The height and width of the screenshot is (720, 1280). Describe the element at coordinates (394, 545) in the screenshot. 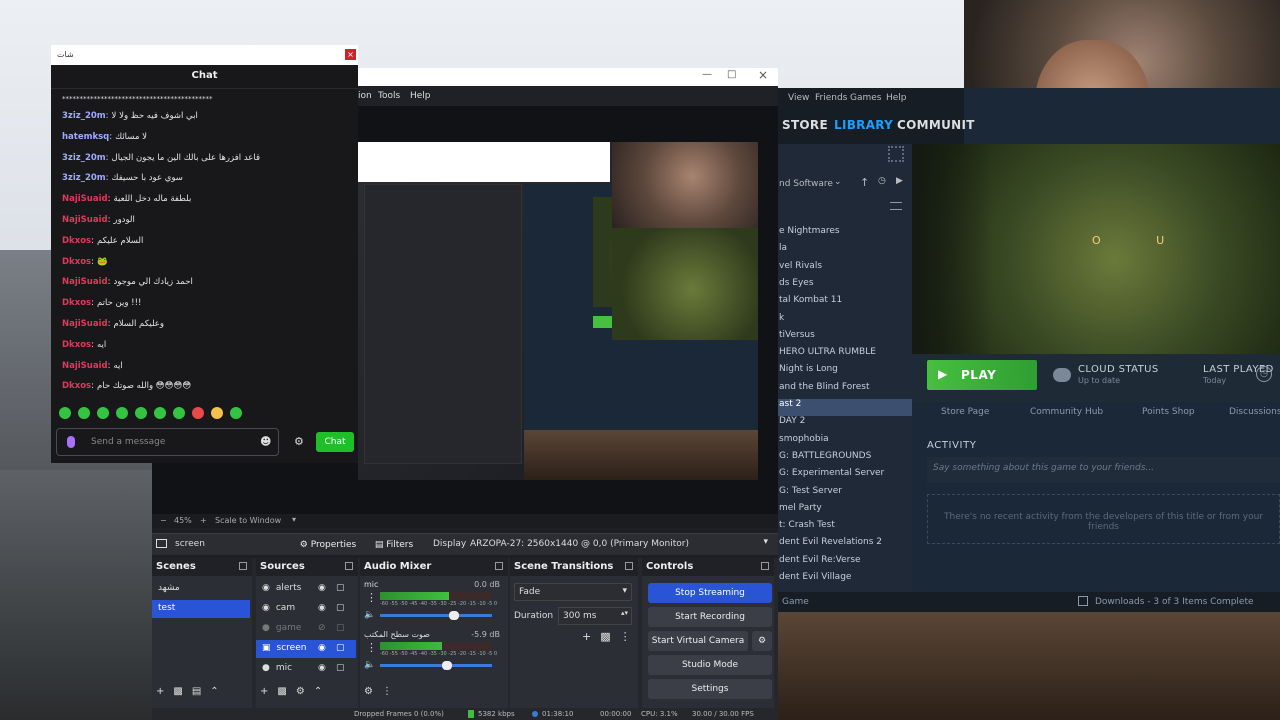

I see `filters-button: ▤ Filters` at that location.